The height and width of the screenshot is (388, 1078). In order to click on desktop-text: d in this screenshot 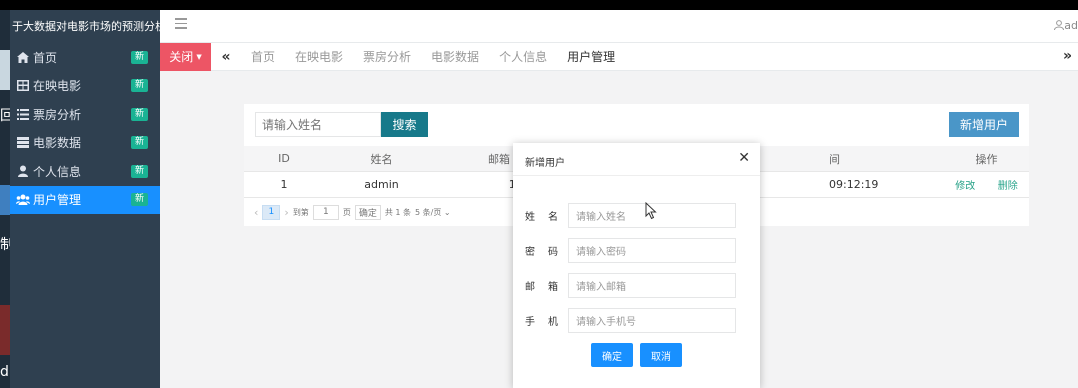, I will do `click(4, 372)`.